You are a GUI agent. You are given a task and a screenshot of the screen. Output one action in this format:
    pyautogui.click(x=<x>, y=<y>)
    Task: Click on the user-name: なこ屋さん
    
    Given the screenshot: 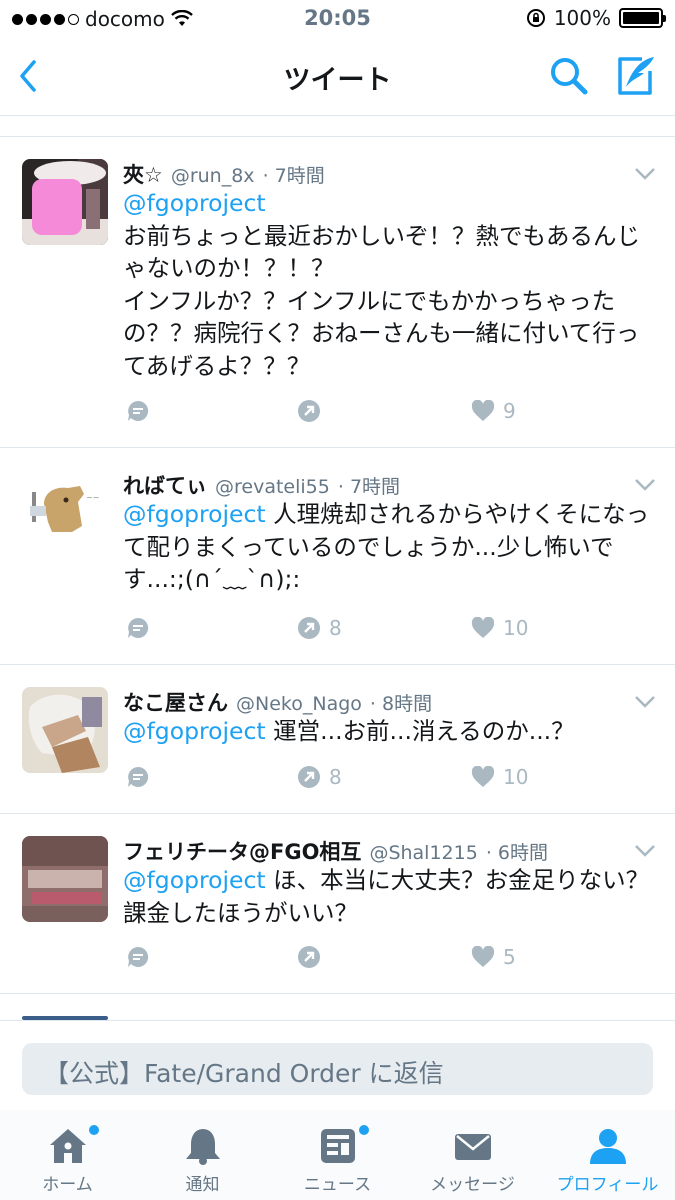 What is the action you would take?
    pyautogui.click(x=175, y=702)
    